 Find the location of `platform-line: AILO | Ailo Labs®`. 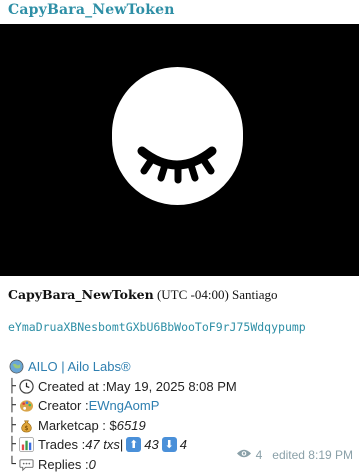

platform-line: AILO | Ailo Labs® is located at coordinates (122, 367).